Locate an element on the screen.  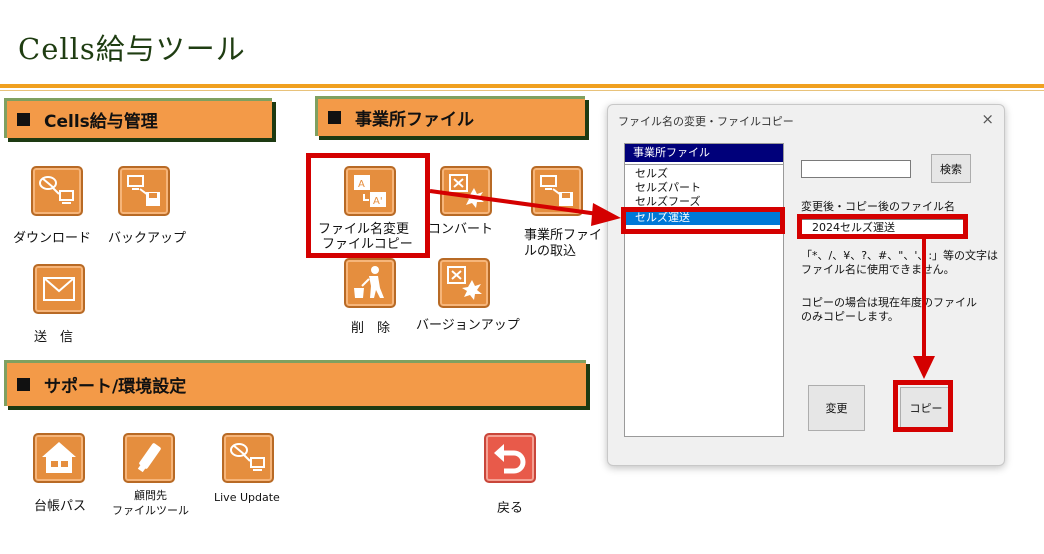
copy-note-line2: のみコピーします。 is located at coordinates (850, 316).